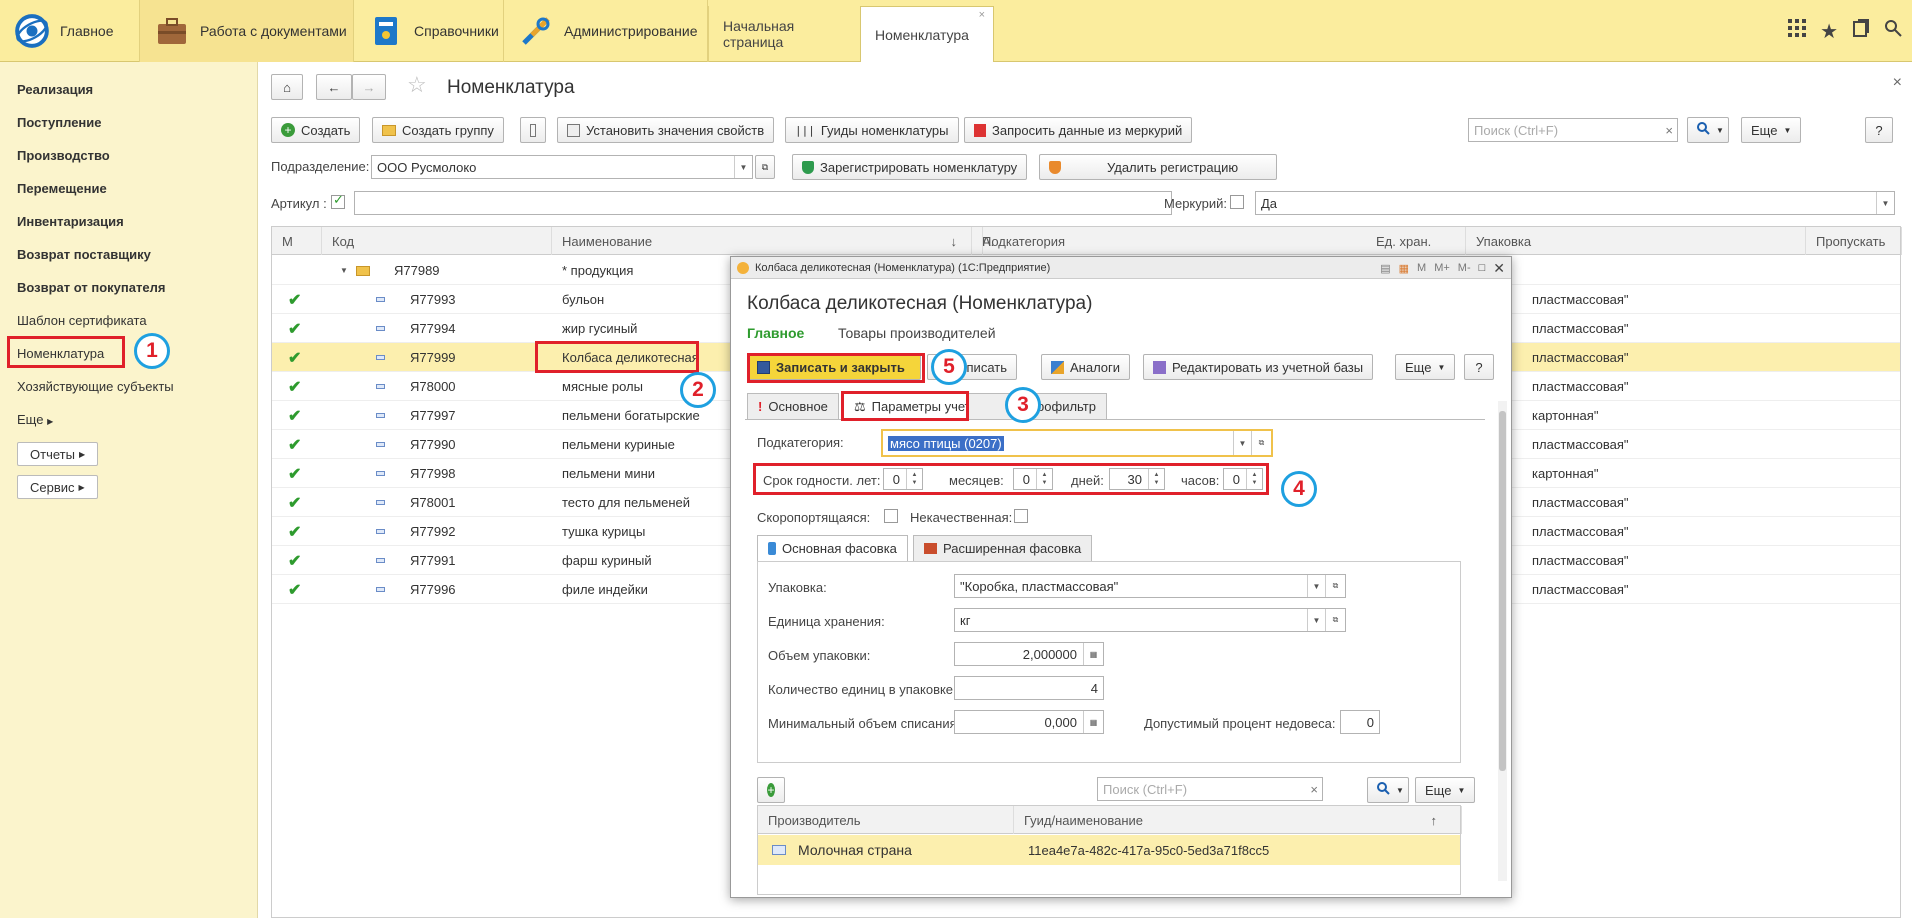 This screenshot has height=918, width=1912. What do you see at coordinates (1502, 591) in the screenshot?
I see `scrollbar-thumb` at bounding box center [1502, 591].